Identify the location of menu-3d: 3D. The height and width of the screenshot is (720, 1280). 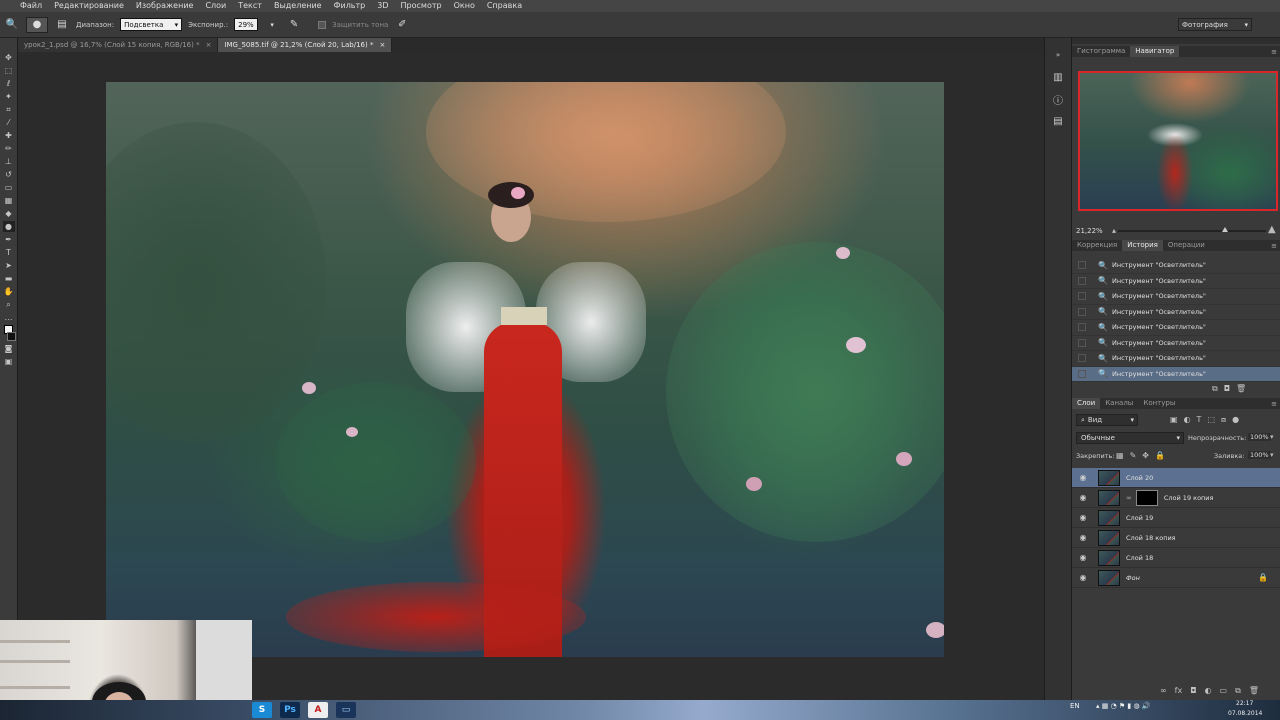
(382, 6).